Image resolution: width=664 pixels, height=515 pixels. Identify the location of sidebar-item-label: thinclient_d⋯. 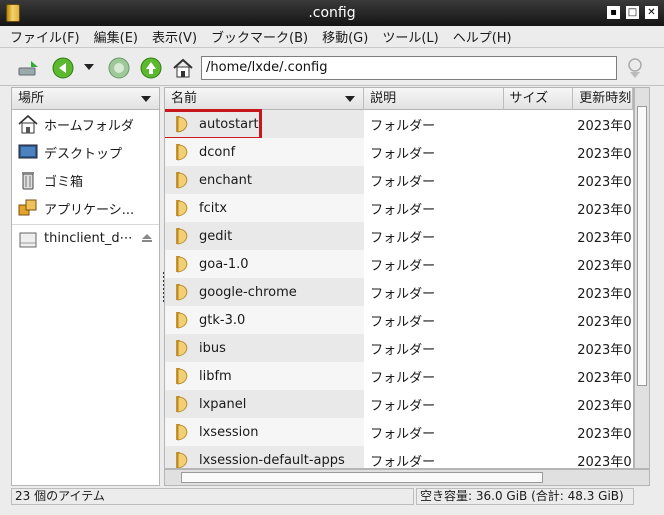
(88, 238).